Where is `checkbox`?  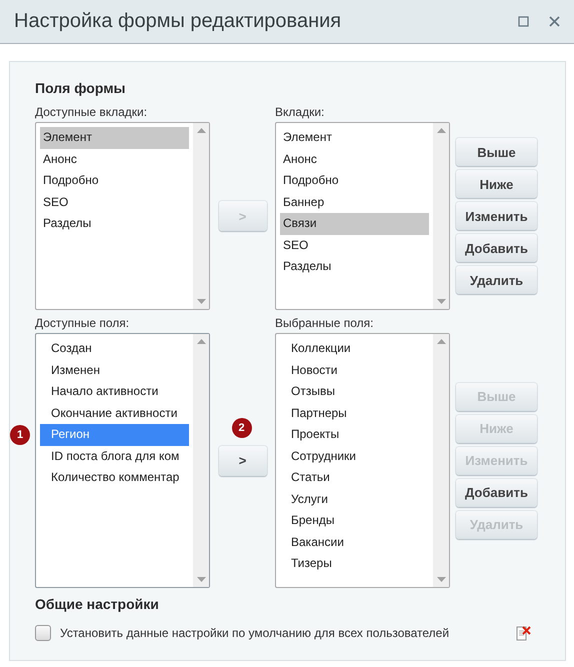 checkbox is located at coordinates (43, 633).